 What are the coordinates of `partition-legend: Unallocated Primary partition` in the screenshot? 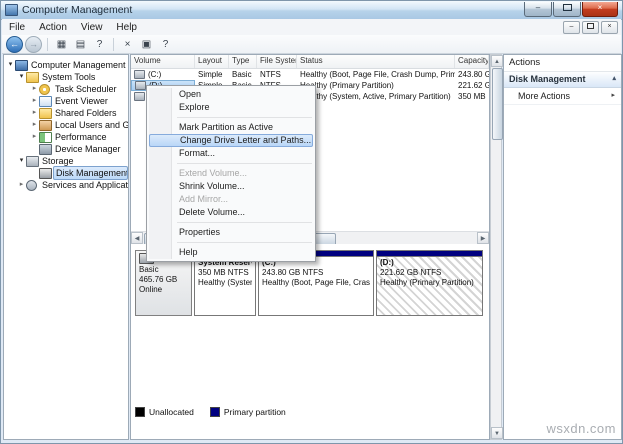 It's located at (210, 412).